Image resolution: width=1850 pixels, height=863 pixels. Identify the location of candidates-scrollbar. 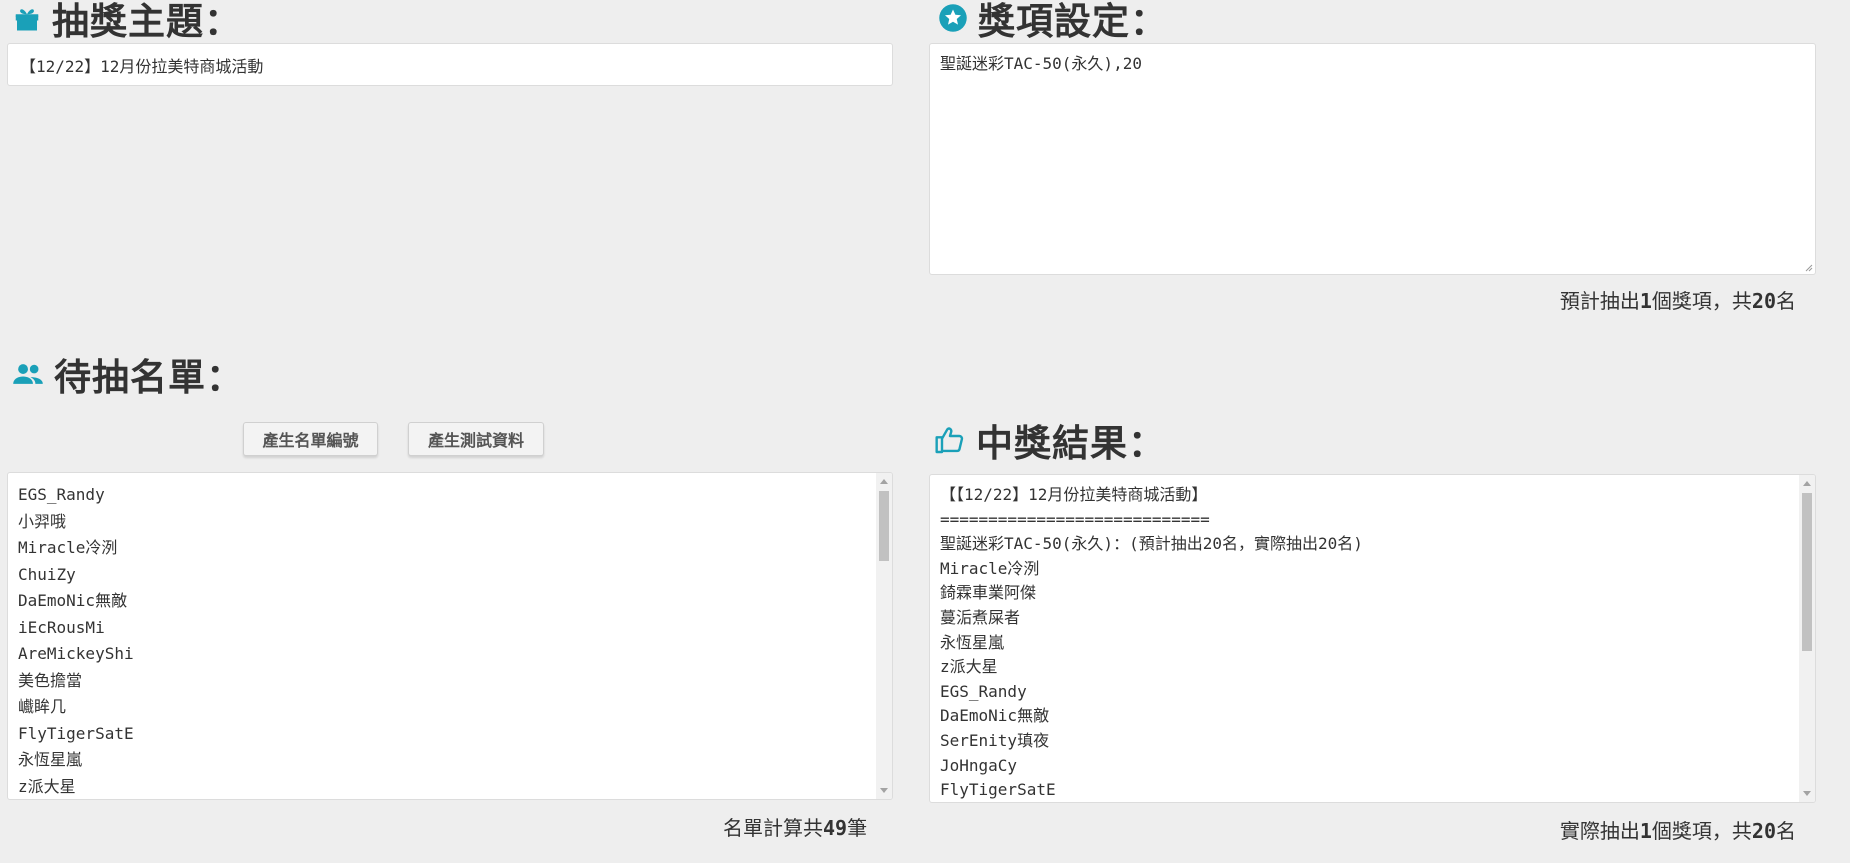
(884, 636).